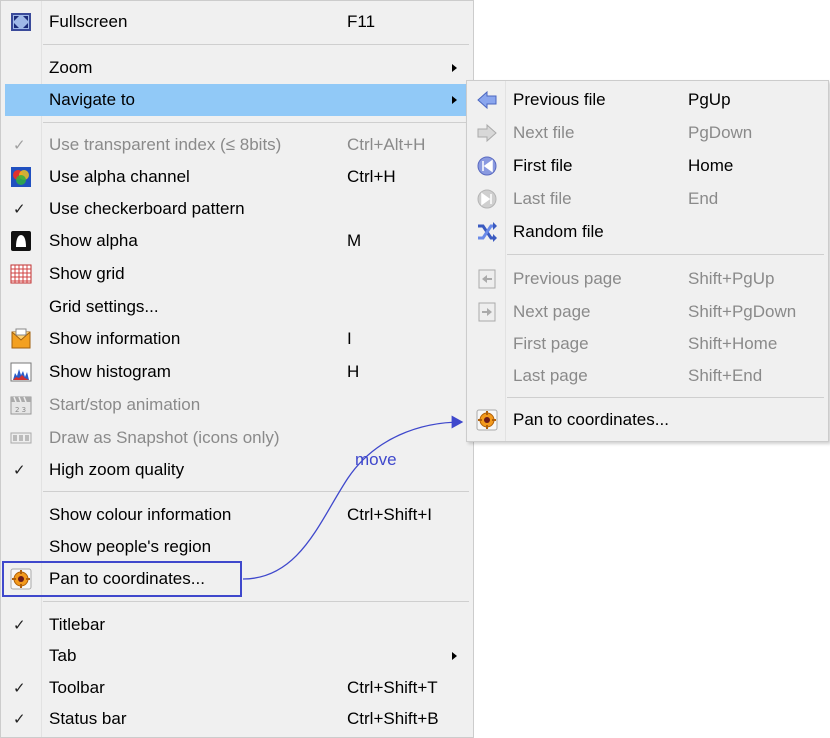 Image resolution: width=830 pixels, height=738 pixels. What do you see at coordinates (353, 497) in the screenshot?
I see `annotation-move-arrow` at bounding box center [353, 497].